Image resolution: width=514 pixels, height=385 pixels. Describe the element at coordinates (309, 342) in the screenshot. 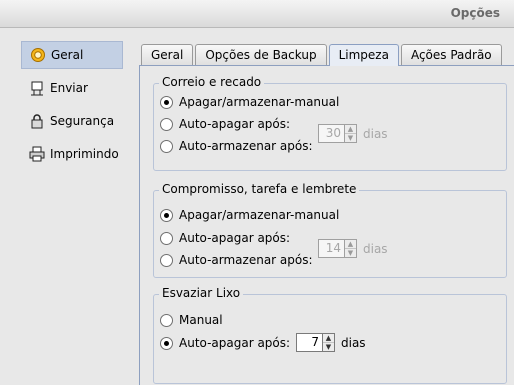

I see `days-input: 7` at that location.